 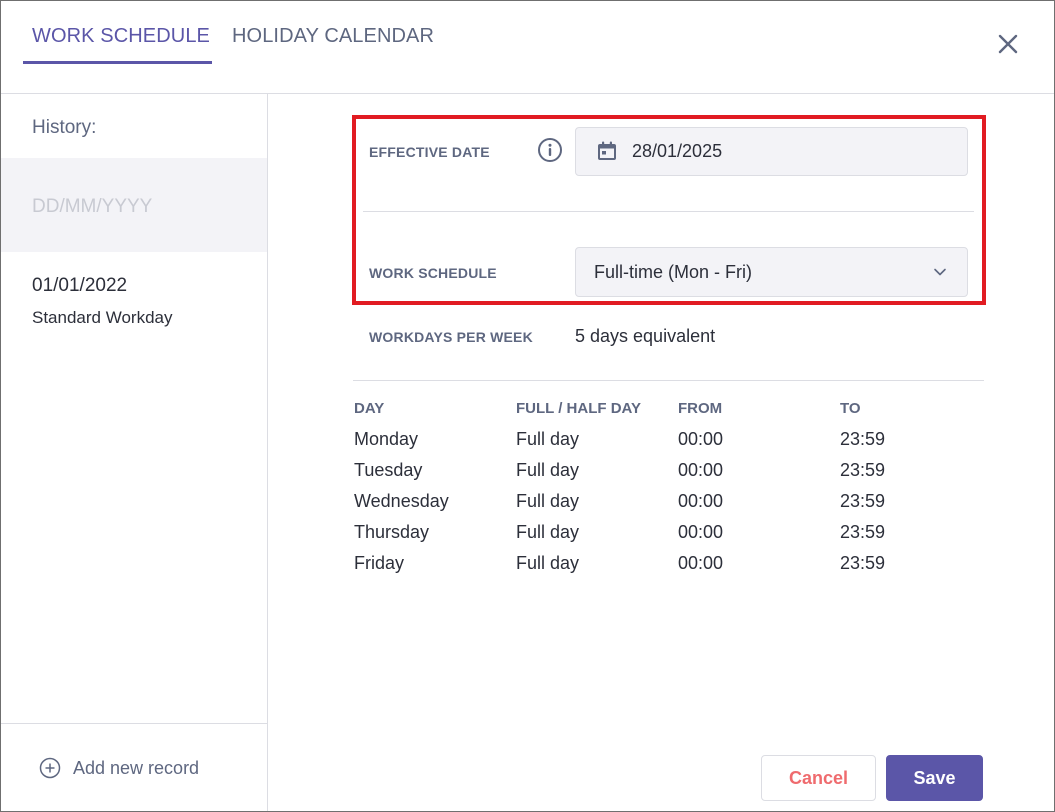 What do you see at coordinates (700, 408) in the screenshot?
I see `column-header-from: FROM` at bounding box center [700, 408].